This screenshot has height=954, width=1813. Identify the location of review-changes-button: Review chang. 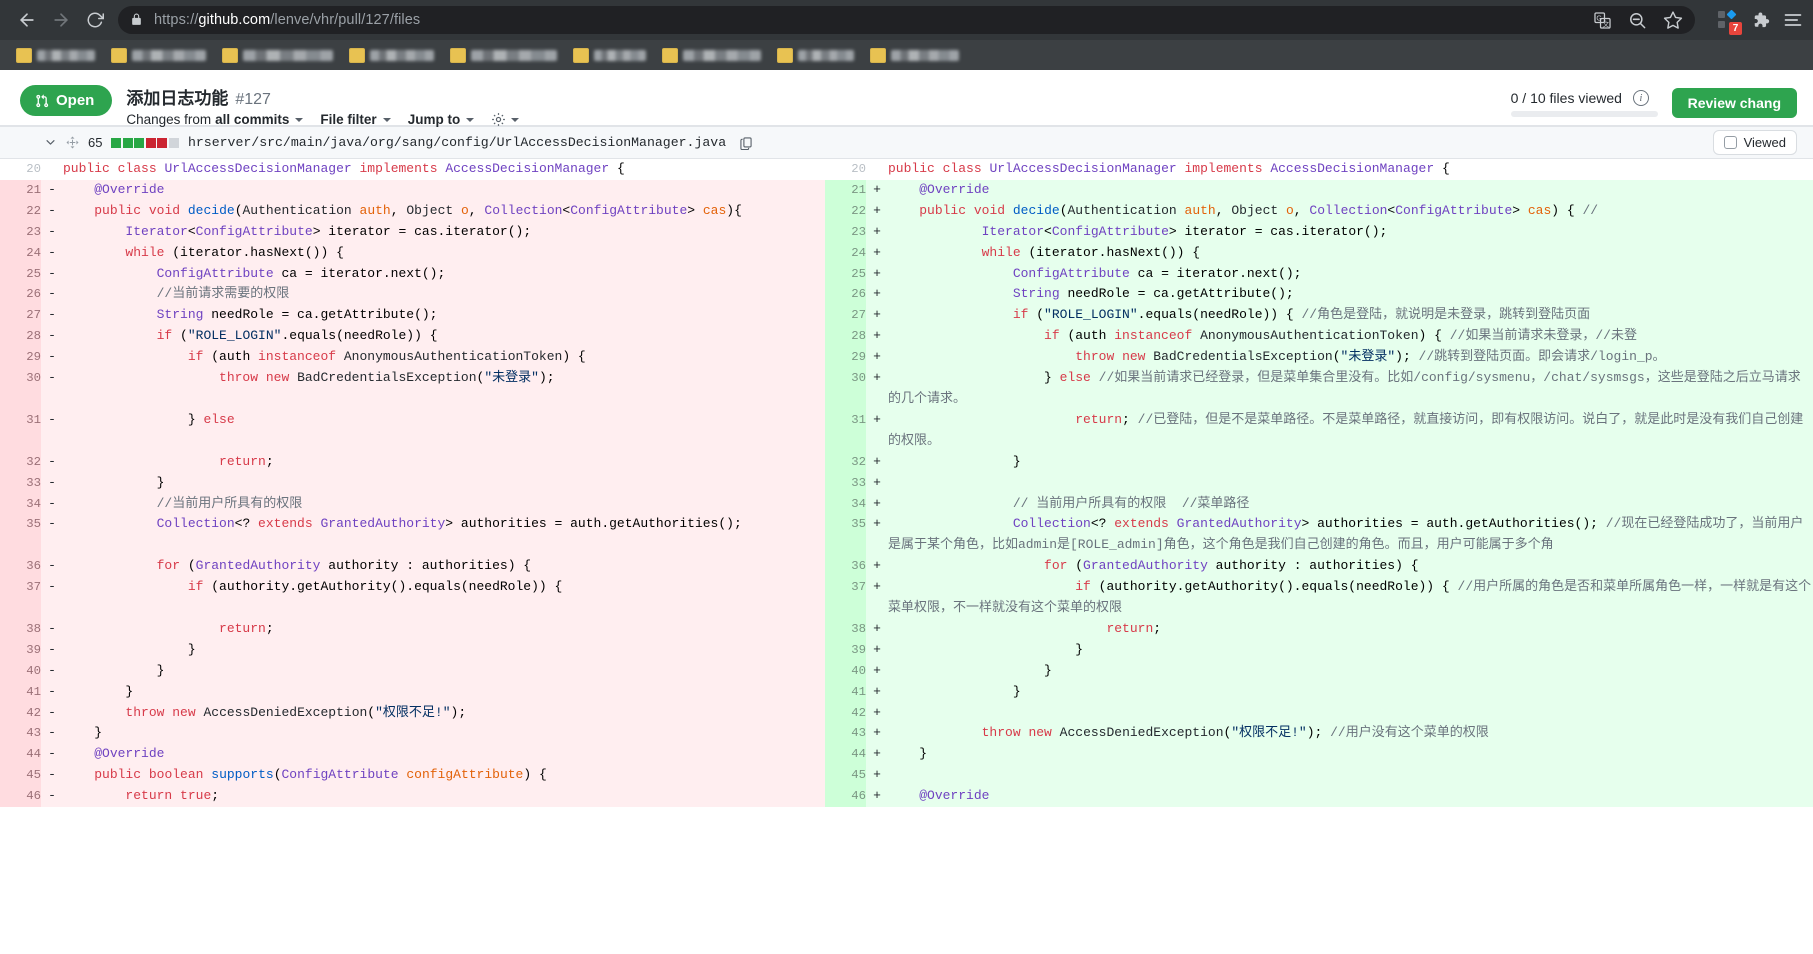
(1734, 103).